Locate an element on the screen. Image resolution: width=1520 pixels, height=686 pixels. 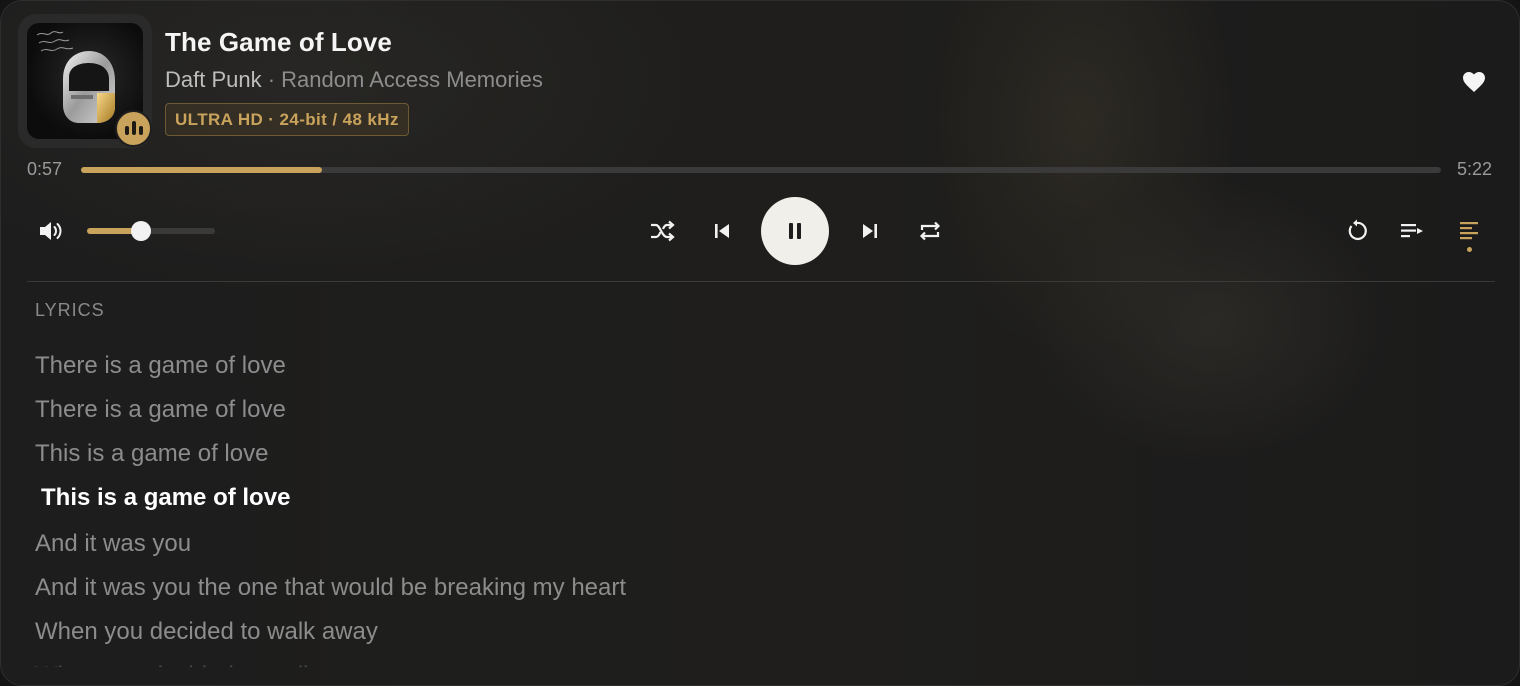
volume-icon is located at coordinates (51, 231).